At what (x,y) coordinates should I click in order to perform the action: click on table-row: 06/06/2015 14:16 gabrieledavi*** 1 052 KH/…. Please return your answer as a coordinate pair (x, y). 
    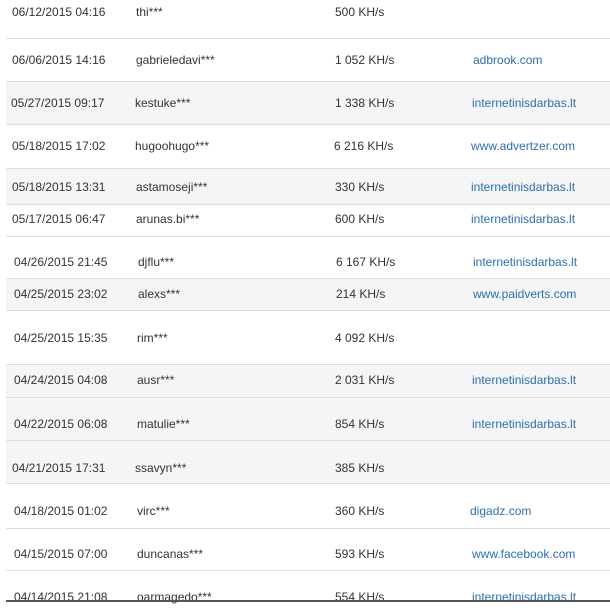
    Looking at the image, I should click on (308, 59).